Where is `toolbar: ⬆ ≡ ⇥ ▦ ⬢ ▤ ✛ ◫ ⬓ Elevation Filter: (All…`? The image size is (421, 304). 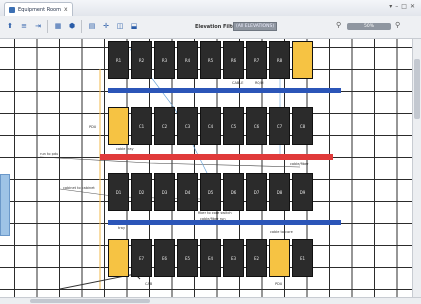
toolbar: ⬆ ≡ ⇥ ▦ ⬢ ▤ ✛ ◫ ⬓ Elevation Filter: (All… is located at coordinates (210, 27).